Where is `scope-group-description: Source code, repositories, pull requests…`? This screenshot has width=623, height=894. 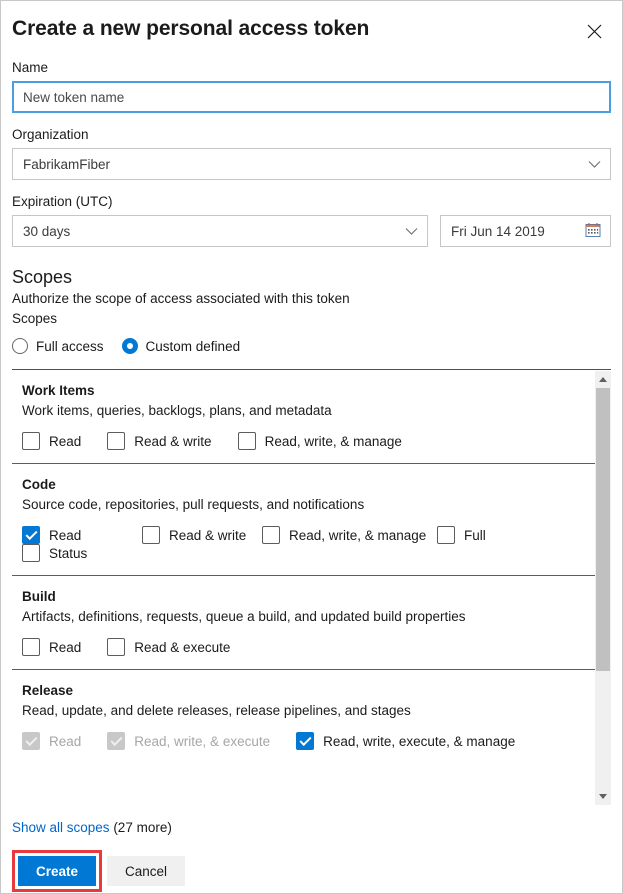 scope-group-description: Source code, repositories, pull requests… is located at coordinates (193, 504).